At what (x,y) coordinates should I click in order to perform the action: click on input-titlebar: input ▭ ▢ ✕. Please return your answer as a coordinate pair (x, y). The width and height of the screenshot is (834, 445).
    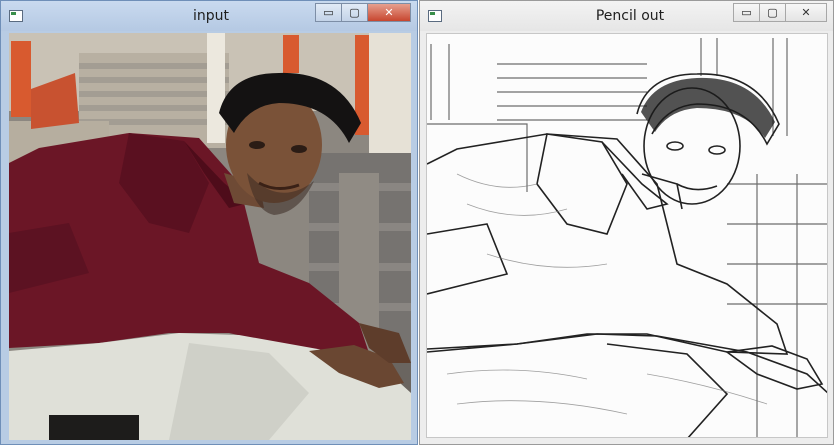
    Looking at the image, I should click on (209, 16).